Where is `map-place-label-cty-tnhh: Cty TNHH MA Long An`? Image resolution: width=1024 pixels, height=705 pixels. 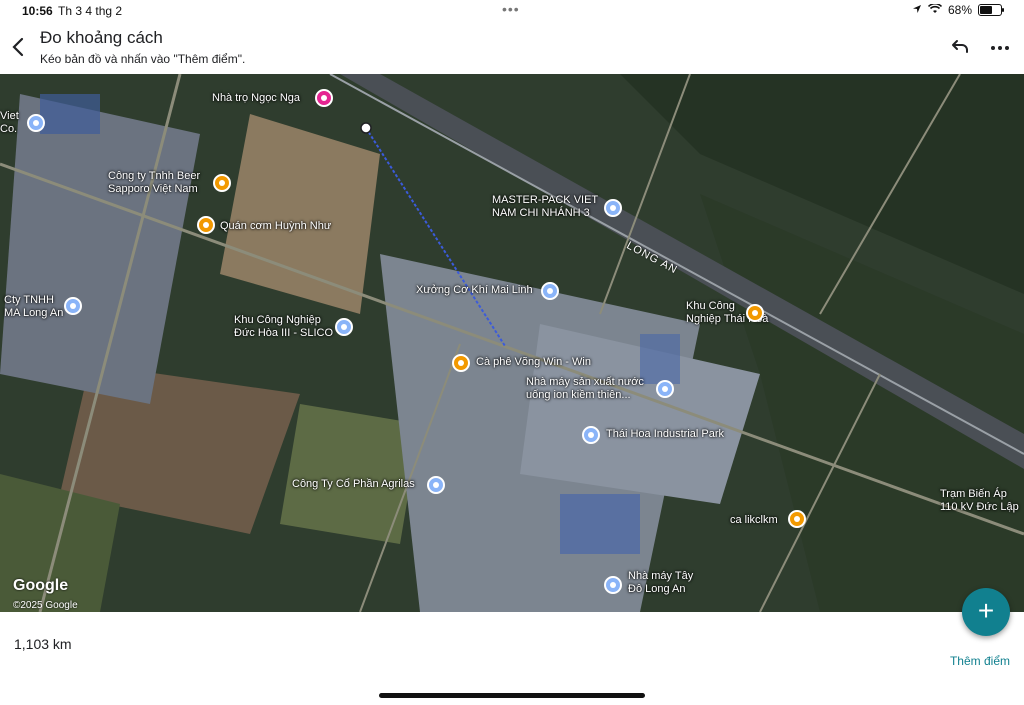
map-place-label-cty-tnhh: Cty TNHH MA Long An is located at coordinates (33, 307).